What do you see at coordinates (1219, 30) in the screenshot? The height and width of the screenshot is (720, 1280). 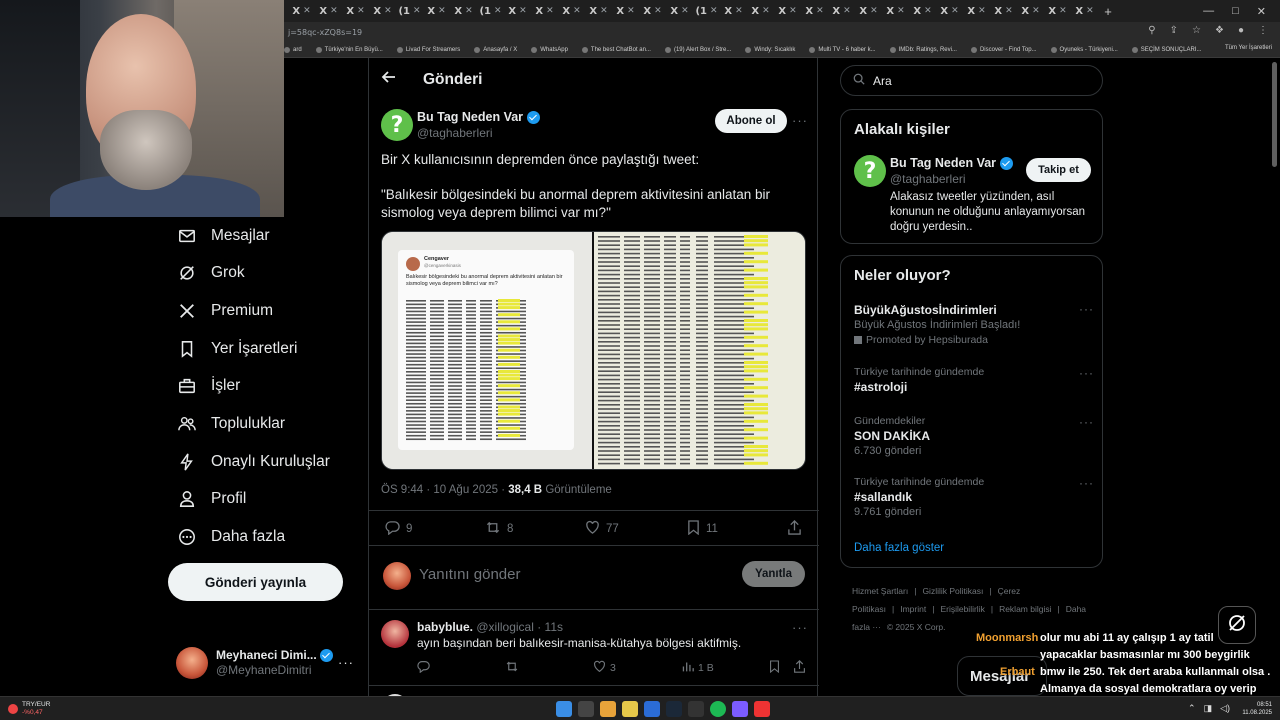 I see `extension-icon: ❖` at bounding box center [1219, 30].